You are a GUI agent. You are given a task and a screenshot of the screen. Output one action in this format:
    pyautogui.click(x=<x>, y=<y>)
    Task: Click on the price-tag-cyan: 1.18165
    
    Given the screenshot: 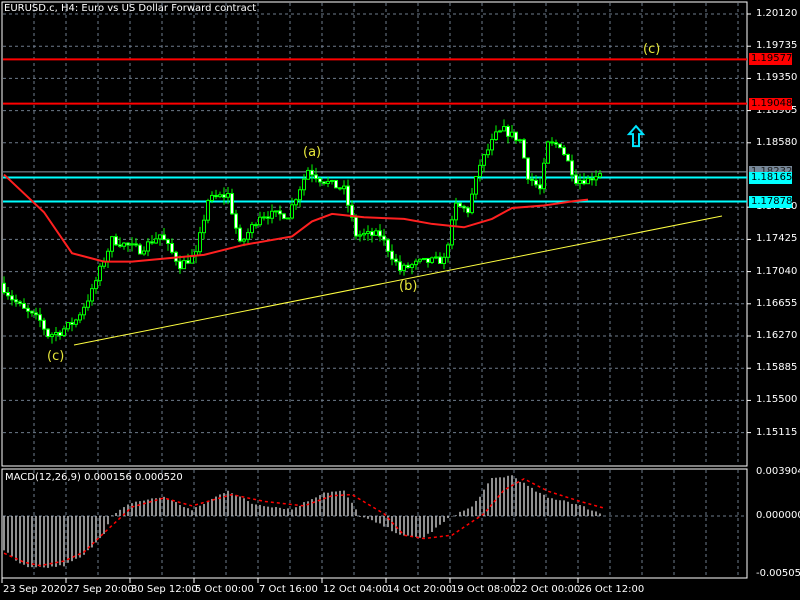 What is the action you would take?
    pyautogui.click(x=771, y=177)
    